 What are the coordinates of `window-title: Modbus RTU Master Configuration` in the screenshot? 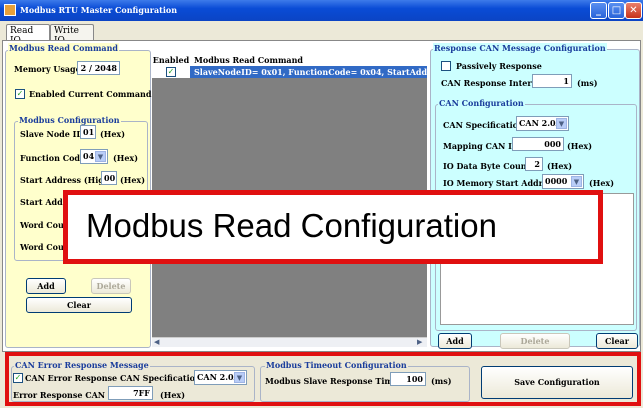 It's located at (99, 10).